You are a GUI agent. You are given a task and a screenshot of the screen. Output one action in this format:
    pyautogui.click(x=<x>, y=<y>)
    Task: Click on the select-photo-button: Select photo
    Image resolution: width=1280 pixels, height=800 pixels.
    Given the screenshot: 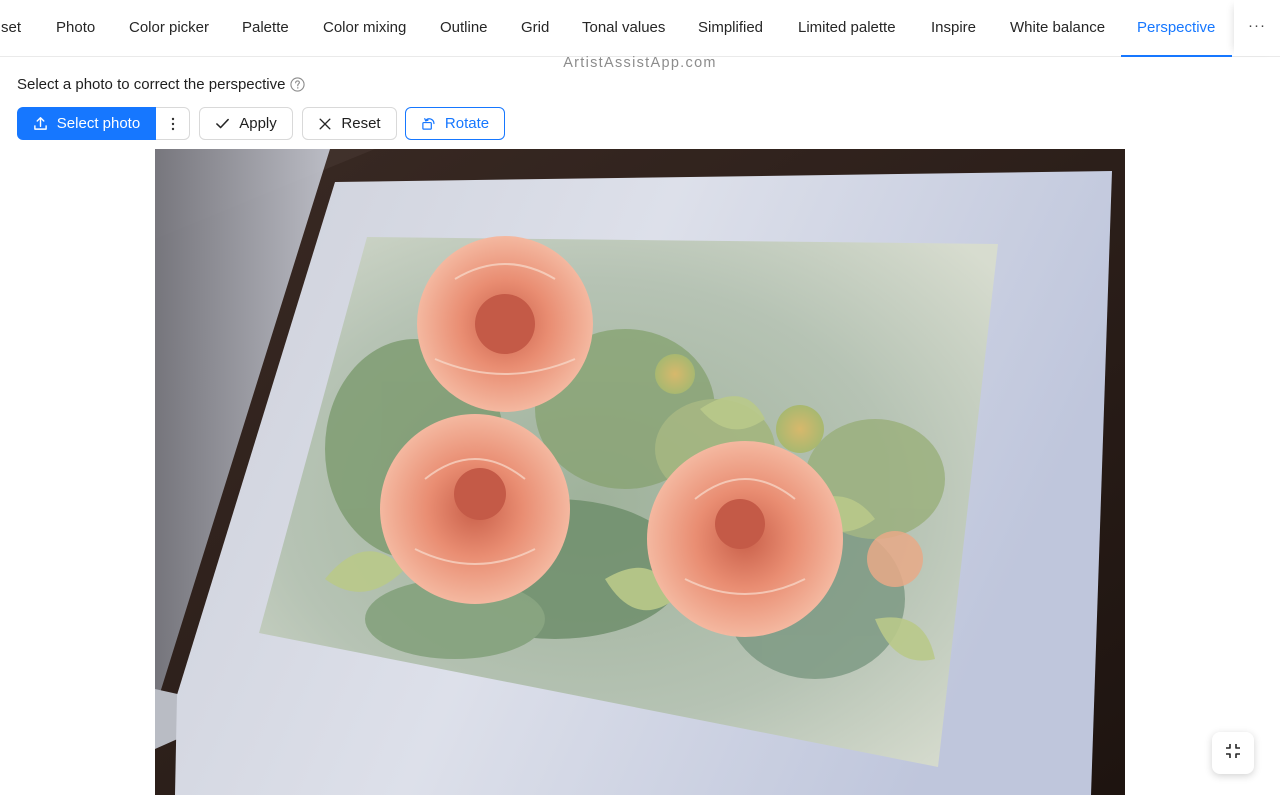 What is the action you would take?
    pyautogui.click(x=86, y=123)
    